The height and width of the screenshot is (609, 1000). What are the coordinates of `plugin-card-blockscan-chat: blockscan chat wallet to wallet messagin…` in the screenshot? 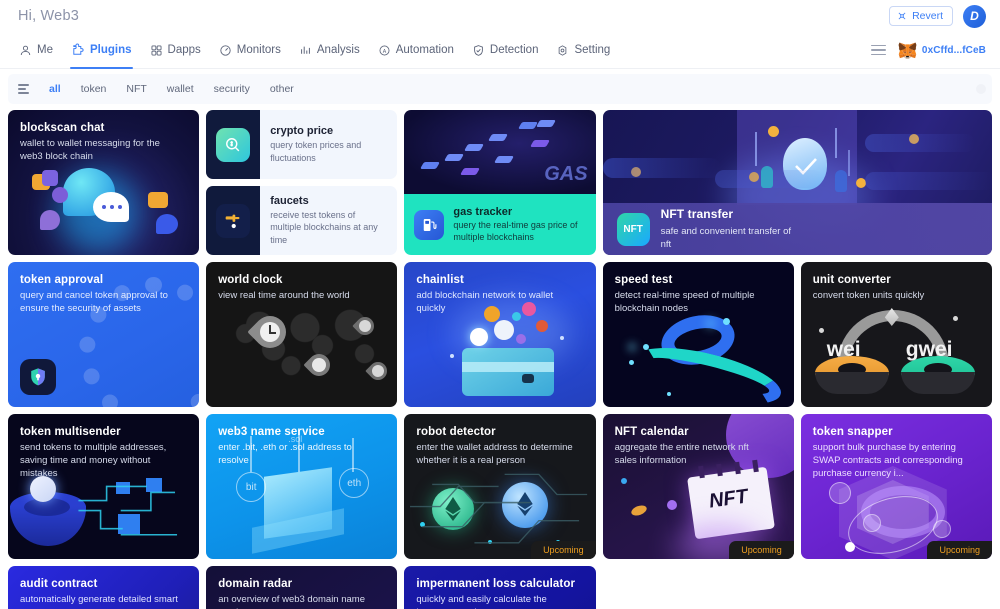 It's located at (104, 182).